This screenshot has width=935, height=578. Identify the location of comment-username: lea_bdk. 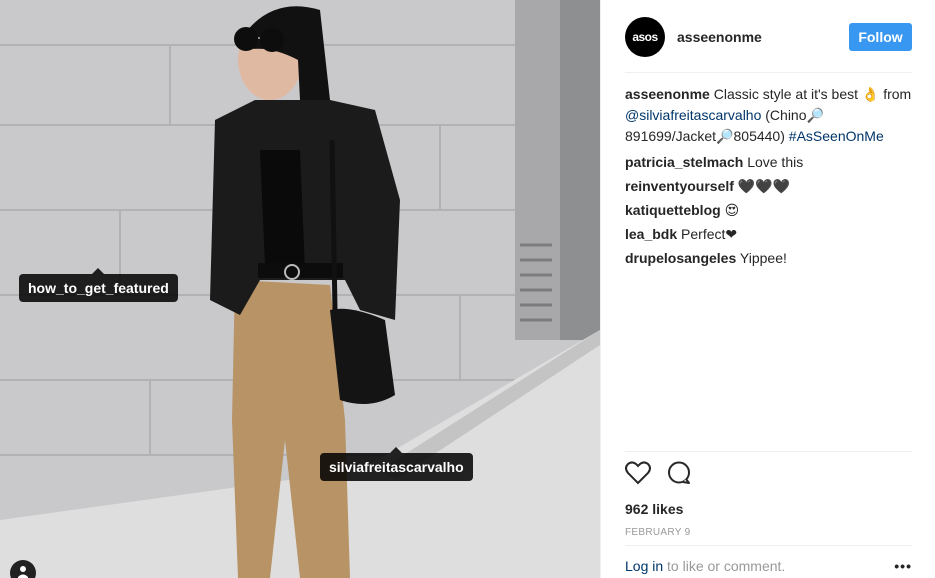
(651, 234).